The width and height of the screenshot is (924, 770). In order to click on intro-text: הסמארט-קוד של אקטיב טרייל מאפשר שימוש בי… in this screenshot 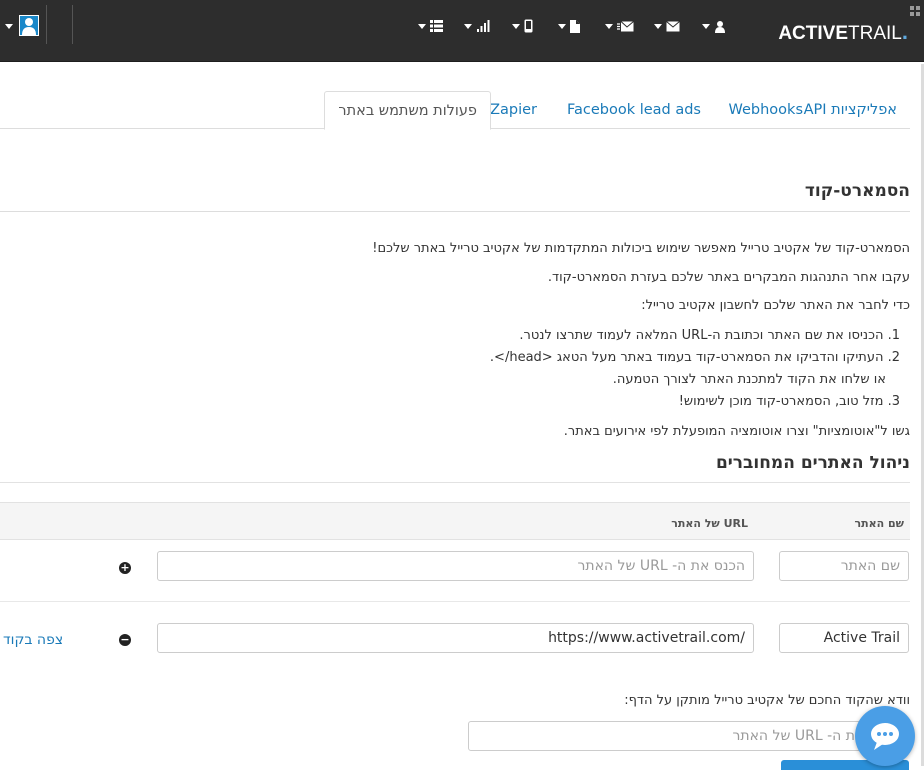, I will do `click(641, 248)`.